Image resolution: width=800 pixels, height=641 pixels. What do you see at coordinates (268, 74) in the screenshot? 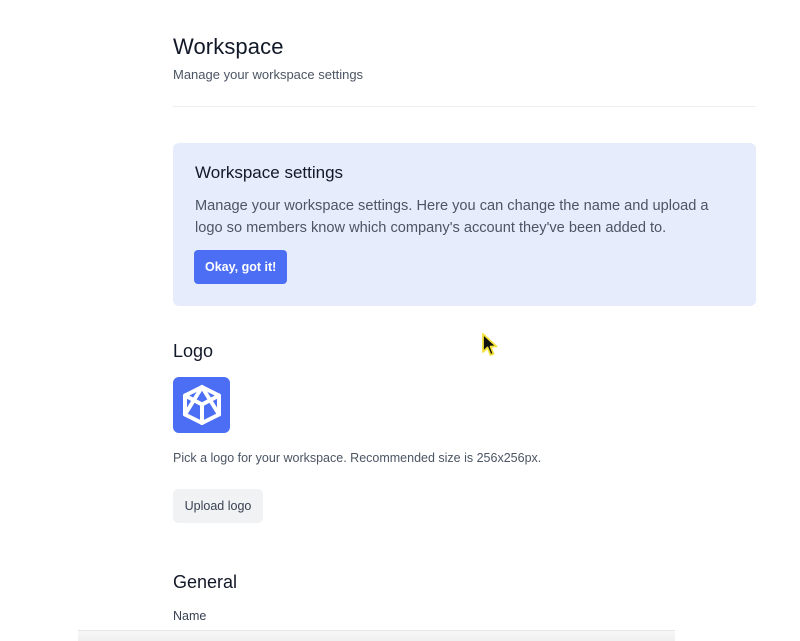
I see `page-subtitle: Manage your workspace settings` at bounding box center [268, 74].